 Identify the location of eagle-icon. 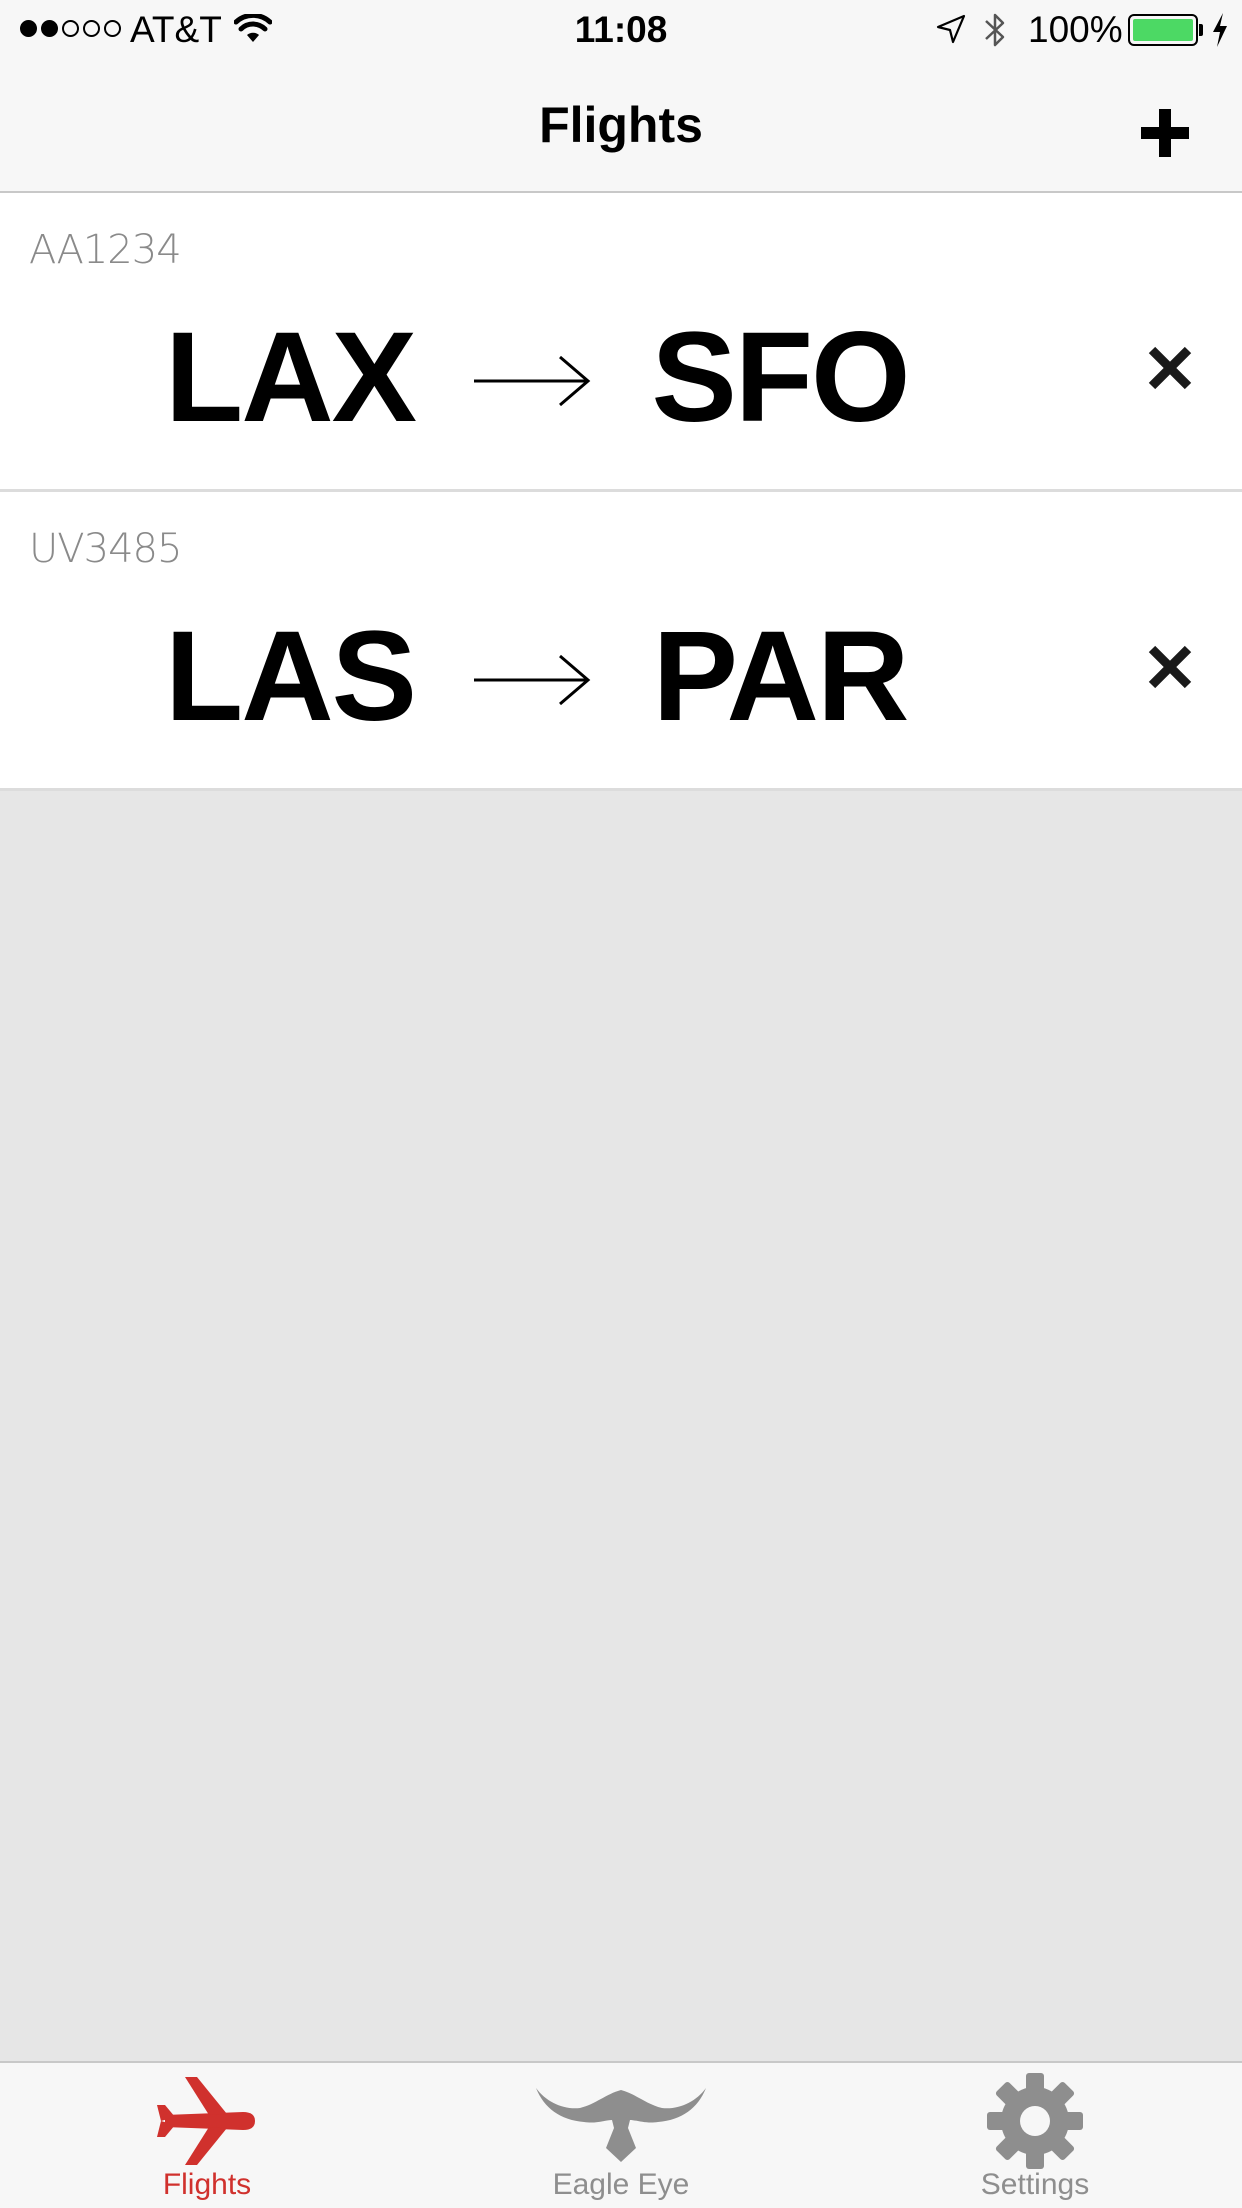
(621, 2121).